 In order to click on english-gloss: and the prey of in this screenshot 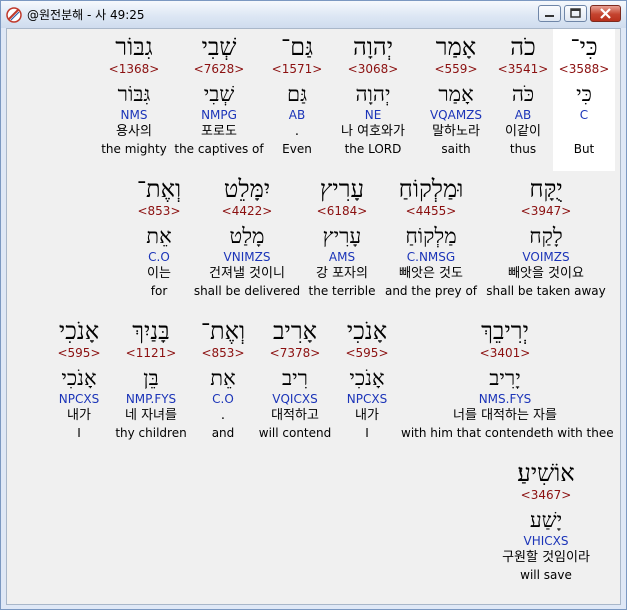, I will do `click(431, 291)`.